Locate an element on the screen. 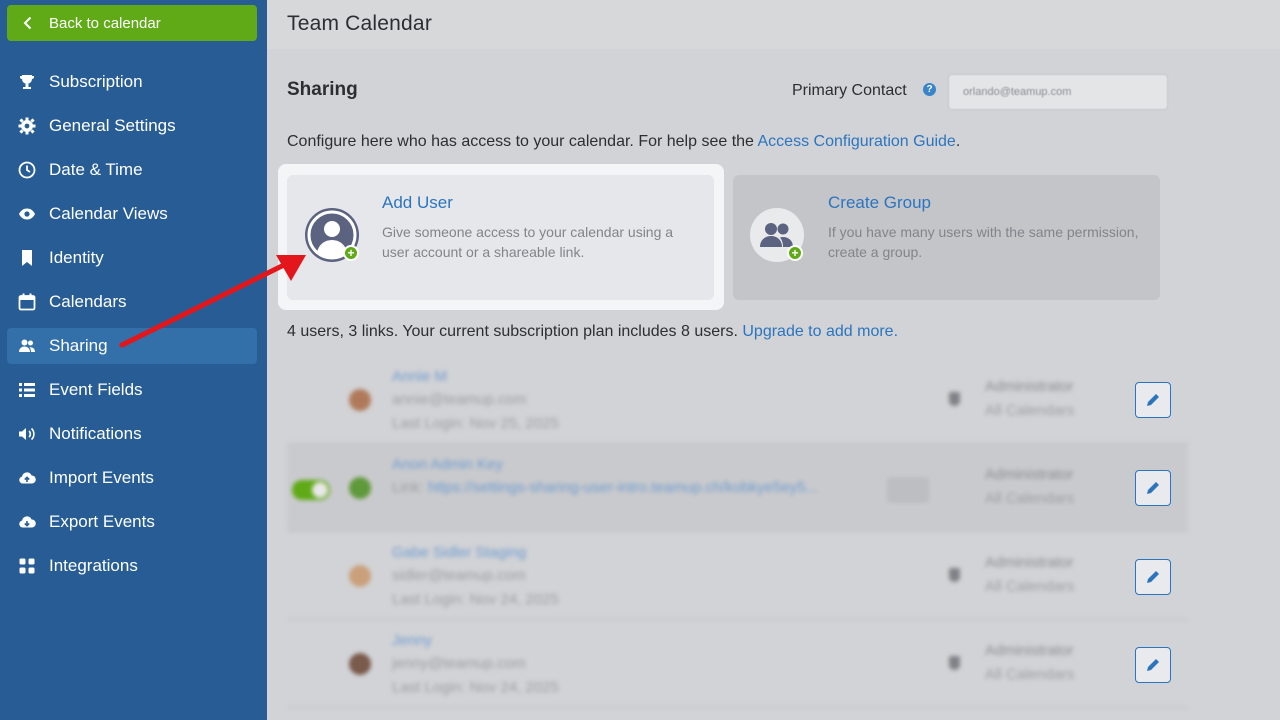 The width and height of the screenshot is (1280, 720). add-user-title: Add User is located at coordinates (417, 203).